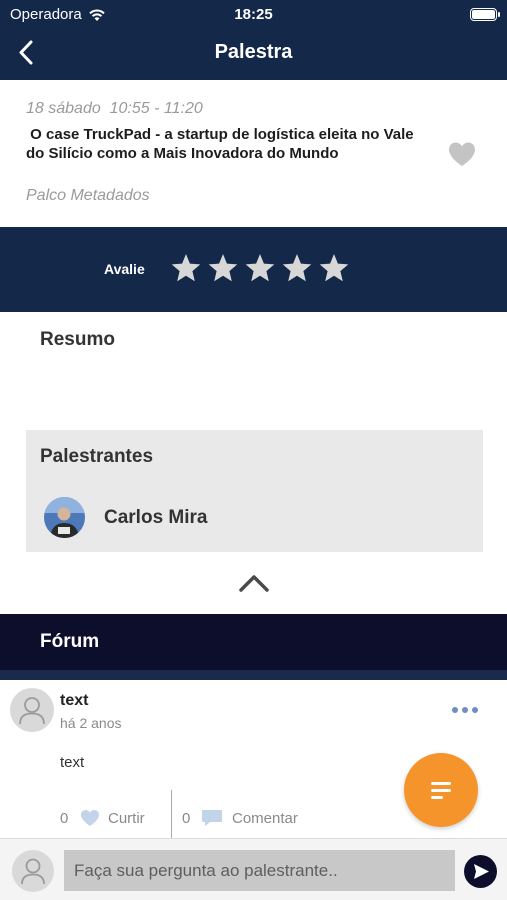 Image resolution: width=507 pixels, height=900 pixels. What do you see at coordinates (64, 517) in the screenshot?
I see `speaker-avatar` at bounding box center [64, 517].